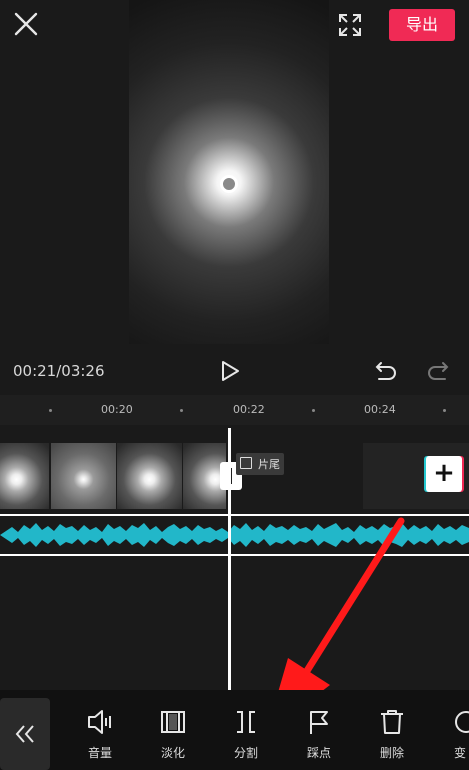  What do you see at coordinates (319, 722) in the screenshot?
I see `flag-icon` at bounding box center [319, 722].